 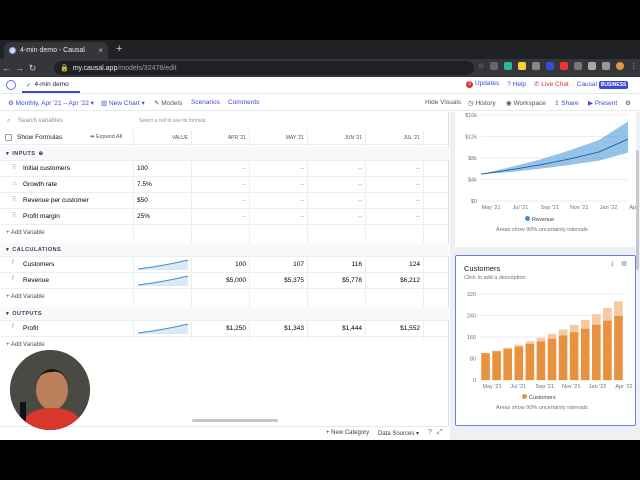 I want to click on variable-name: Initial customers, so click(x=46, y=168).